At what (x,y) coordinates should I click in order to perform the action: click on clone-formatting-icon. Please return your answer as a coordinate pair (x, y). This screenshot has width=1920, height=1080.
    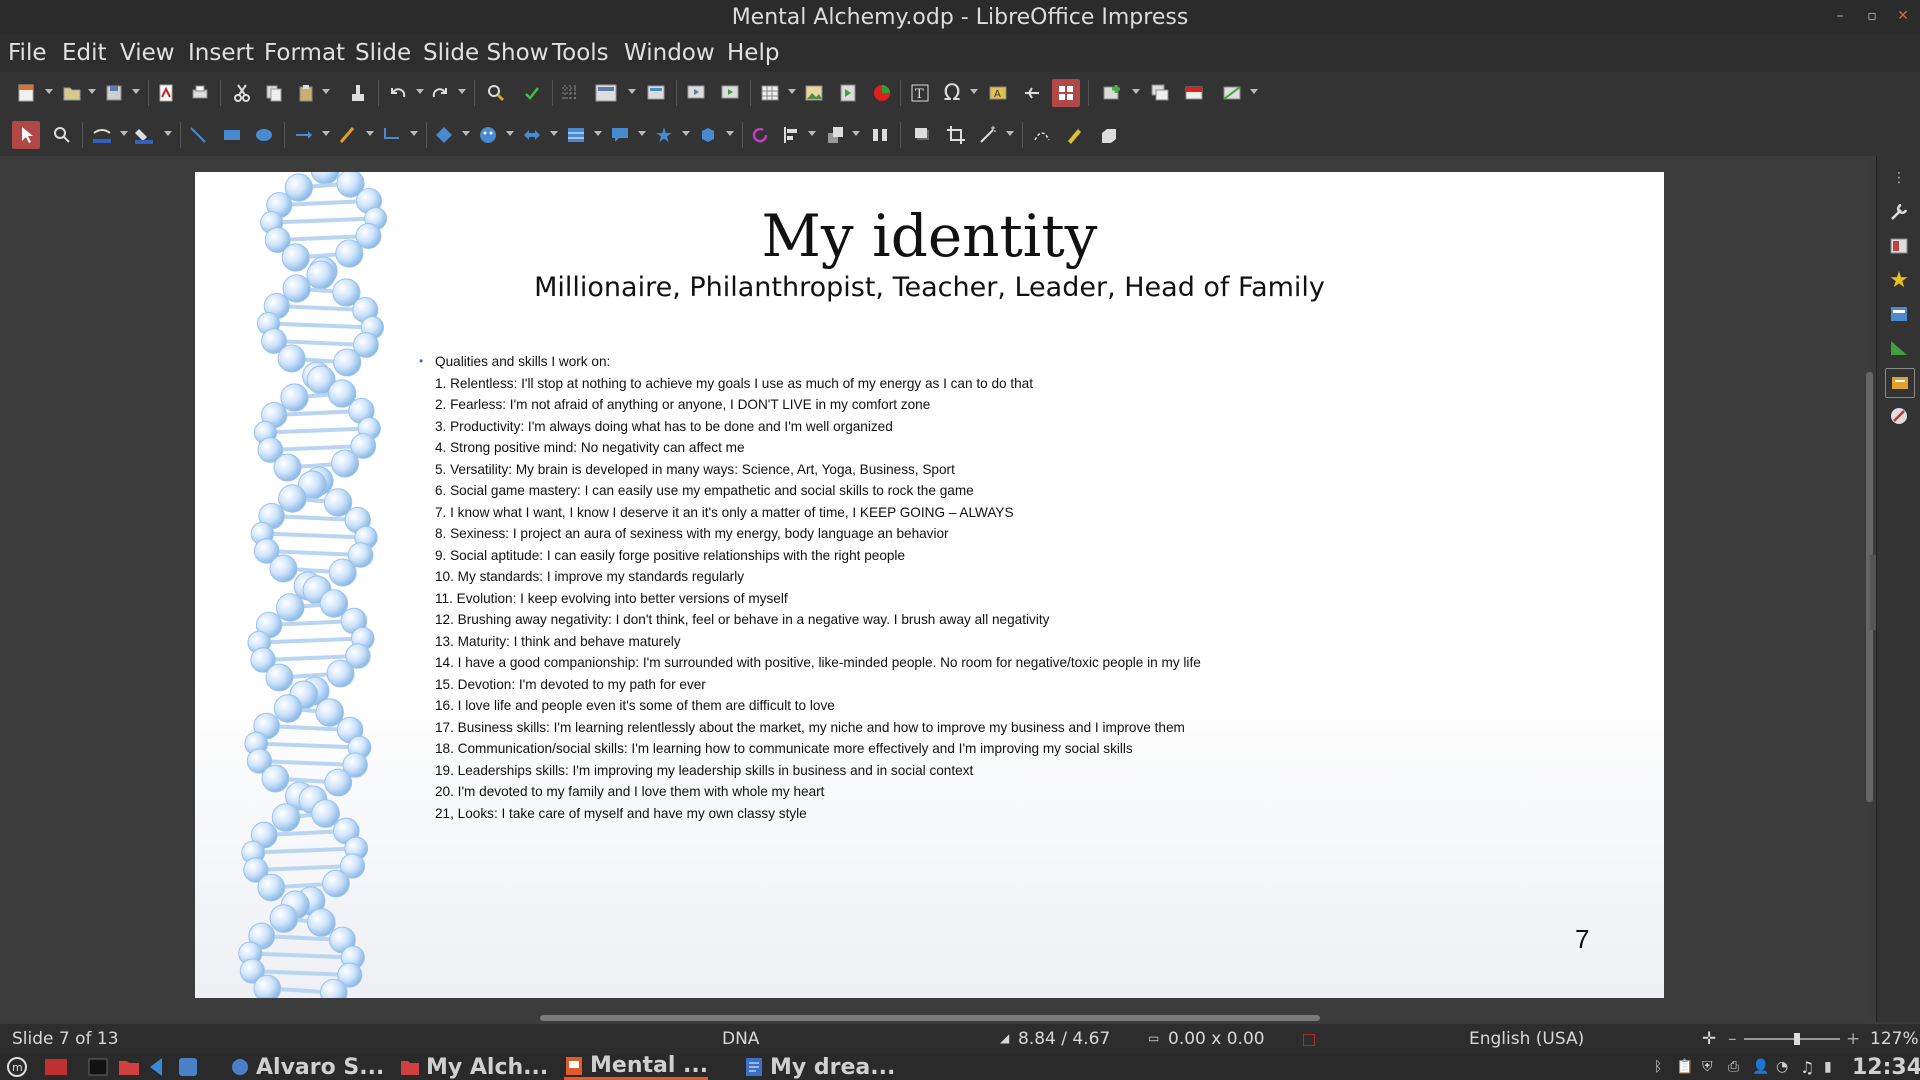
    Looking at the image, I should click on (358, 93).